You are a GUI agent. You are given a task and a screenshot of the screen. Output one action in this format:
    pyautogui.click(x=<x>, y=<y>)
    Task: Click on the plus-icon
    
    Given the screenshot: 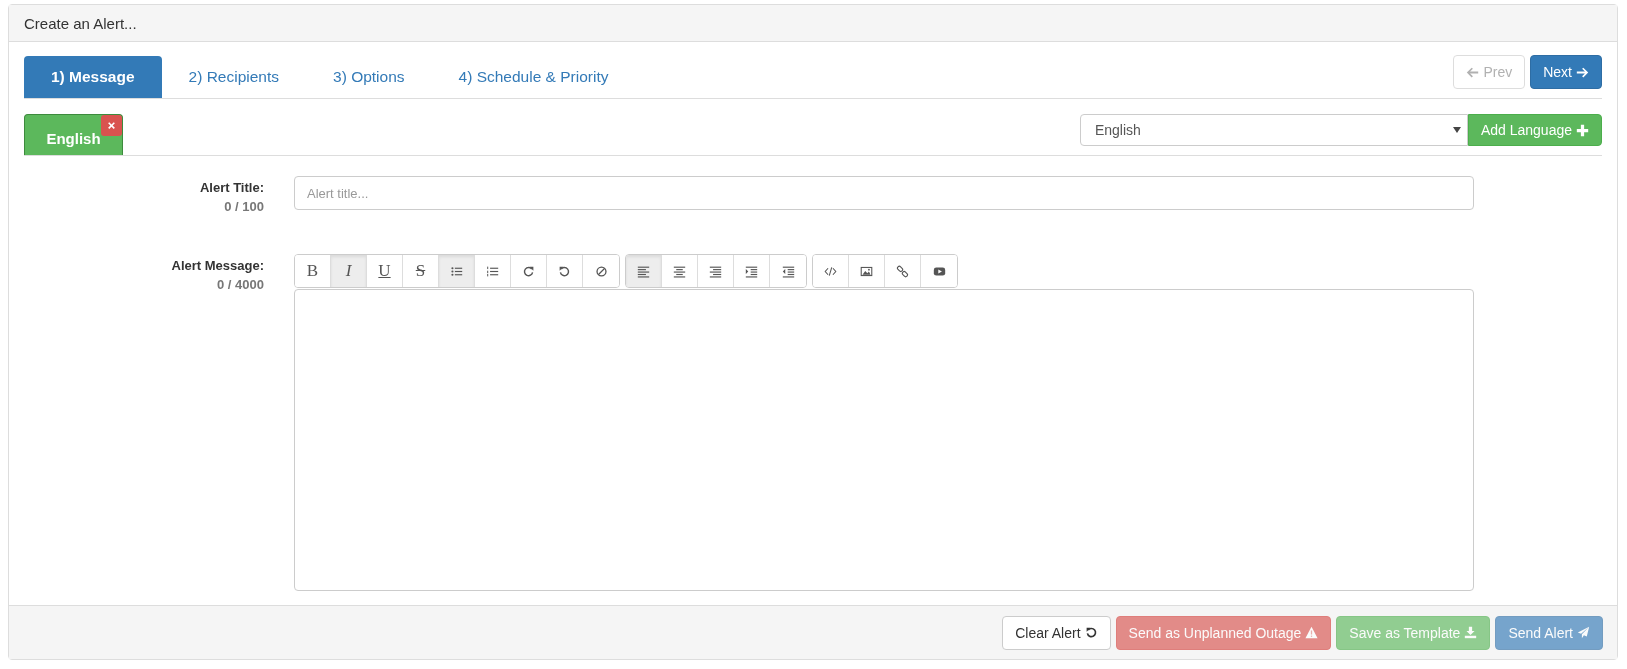 What is the action you would take?
    pyautogui.click(x=1582, y=130)
    